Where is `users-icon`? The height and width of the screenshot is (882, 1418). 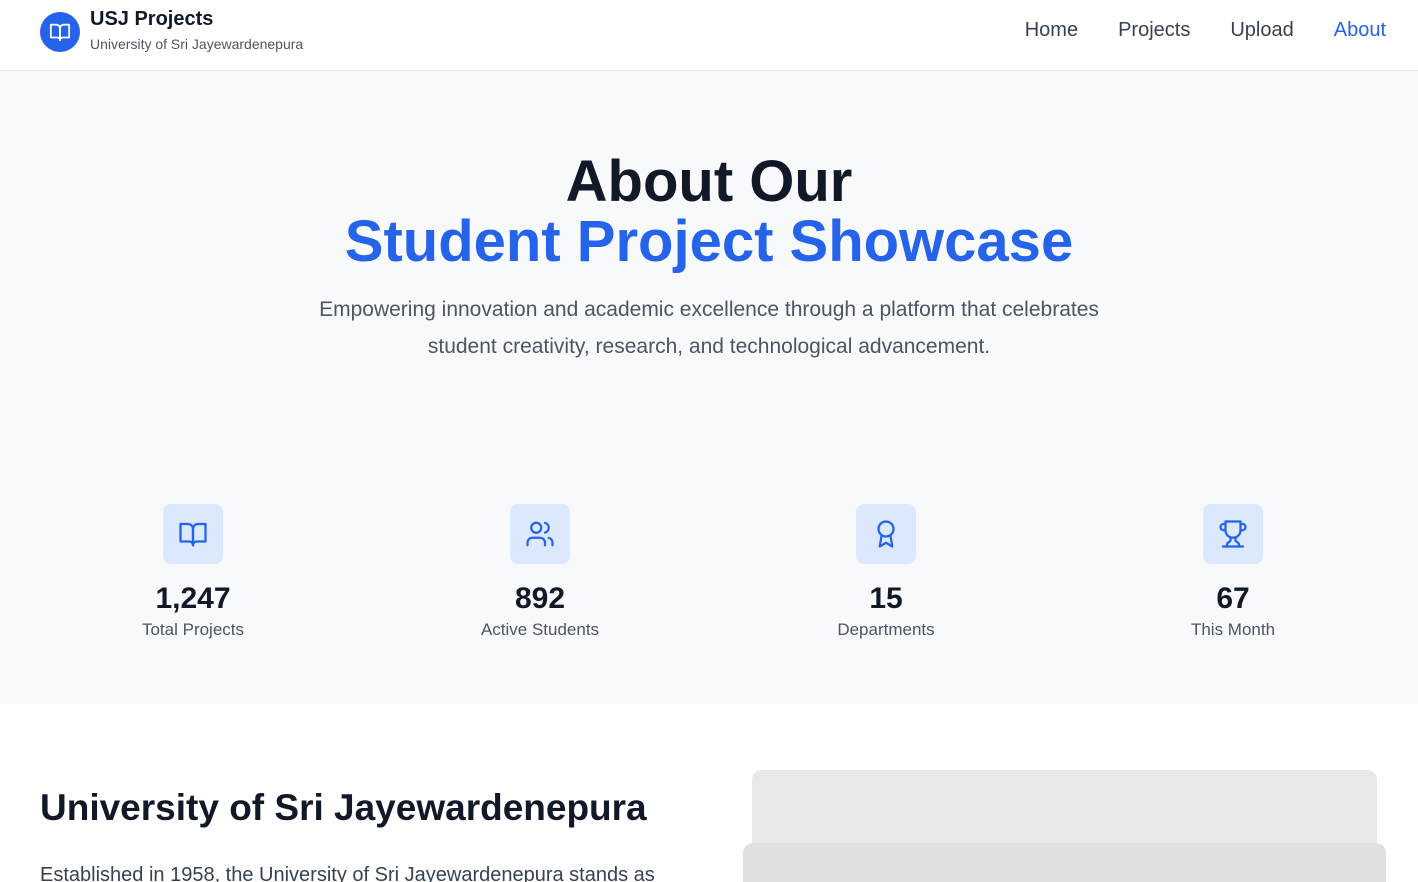 users-icon is located at coordinates (540, 534).